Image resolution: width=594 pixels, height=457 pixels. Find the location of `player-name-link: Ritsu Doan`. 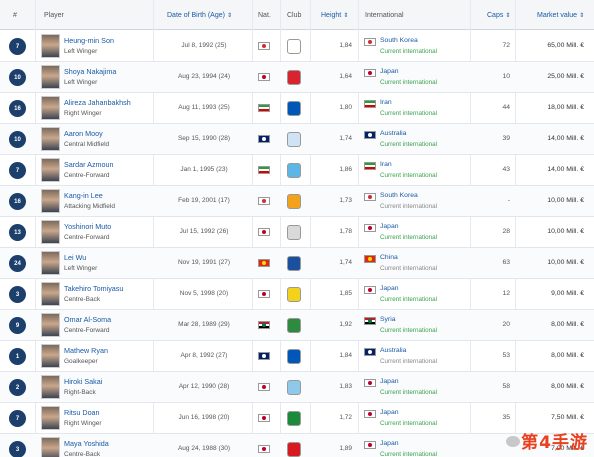

player-name-link: Ritsu Doan is located at coordinates (82, 412).